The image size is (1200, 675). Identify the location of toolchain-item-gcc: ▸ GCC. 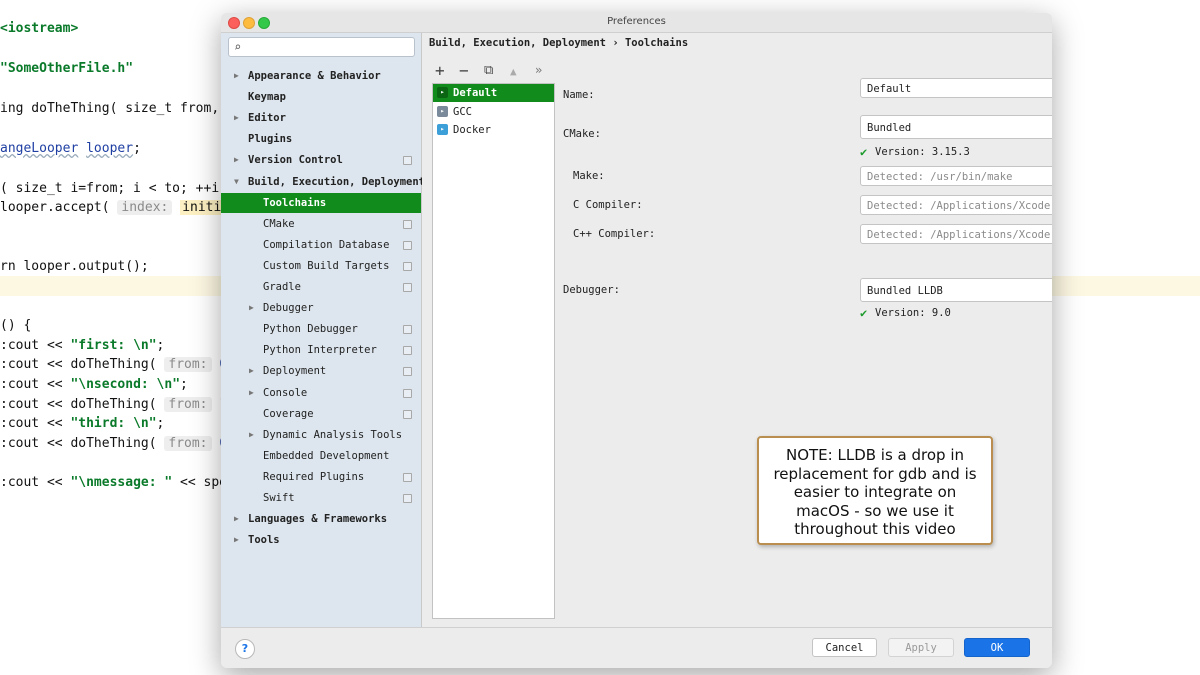
(493, 112).